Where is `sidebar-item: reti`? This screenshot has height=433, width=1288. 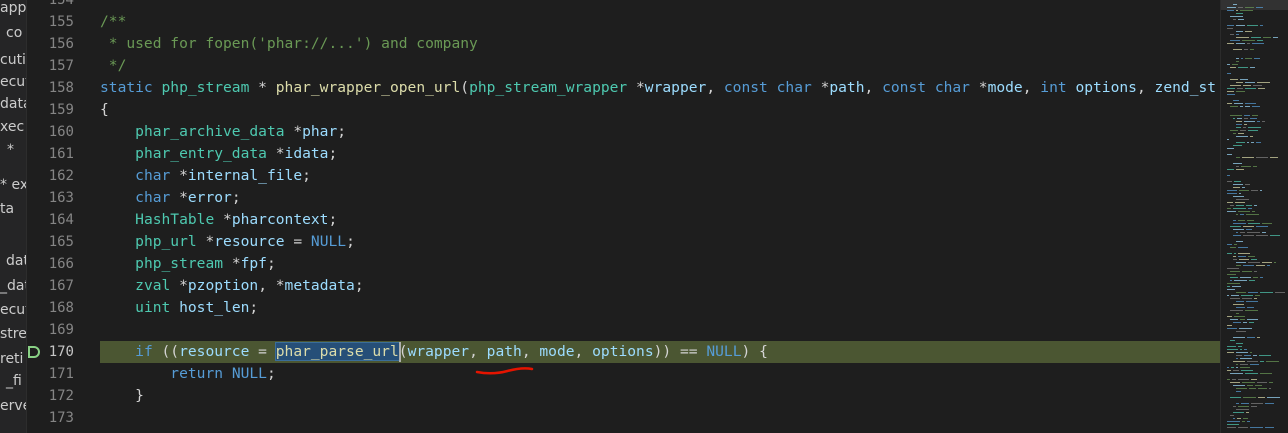
sidebar-item: reti is located at coordinates (11, 359).